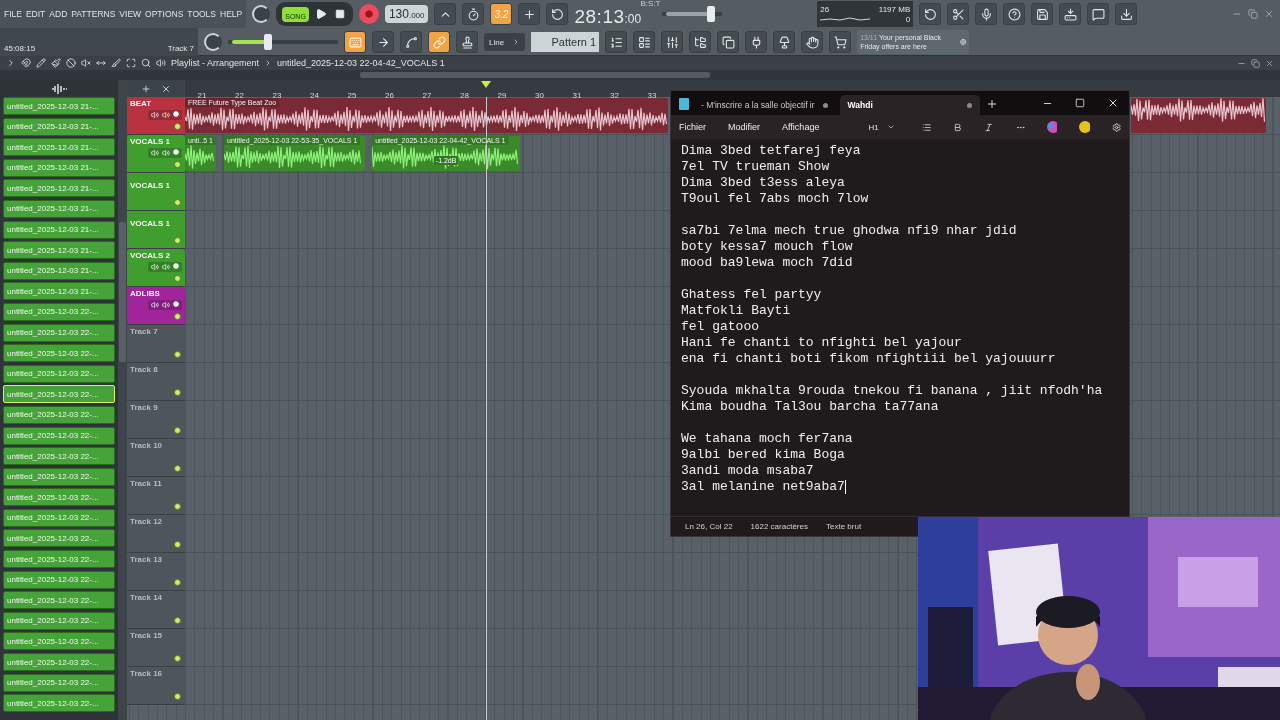 The image size is (1280, 720). I want to click on menu-item: Affichage, so click(801, 127).